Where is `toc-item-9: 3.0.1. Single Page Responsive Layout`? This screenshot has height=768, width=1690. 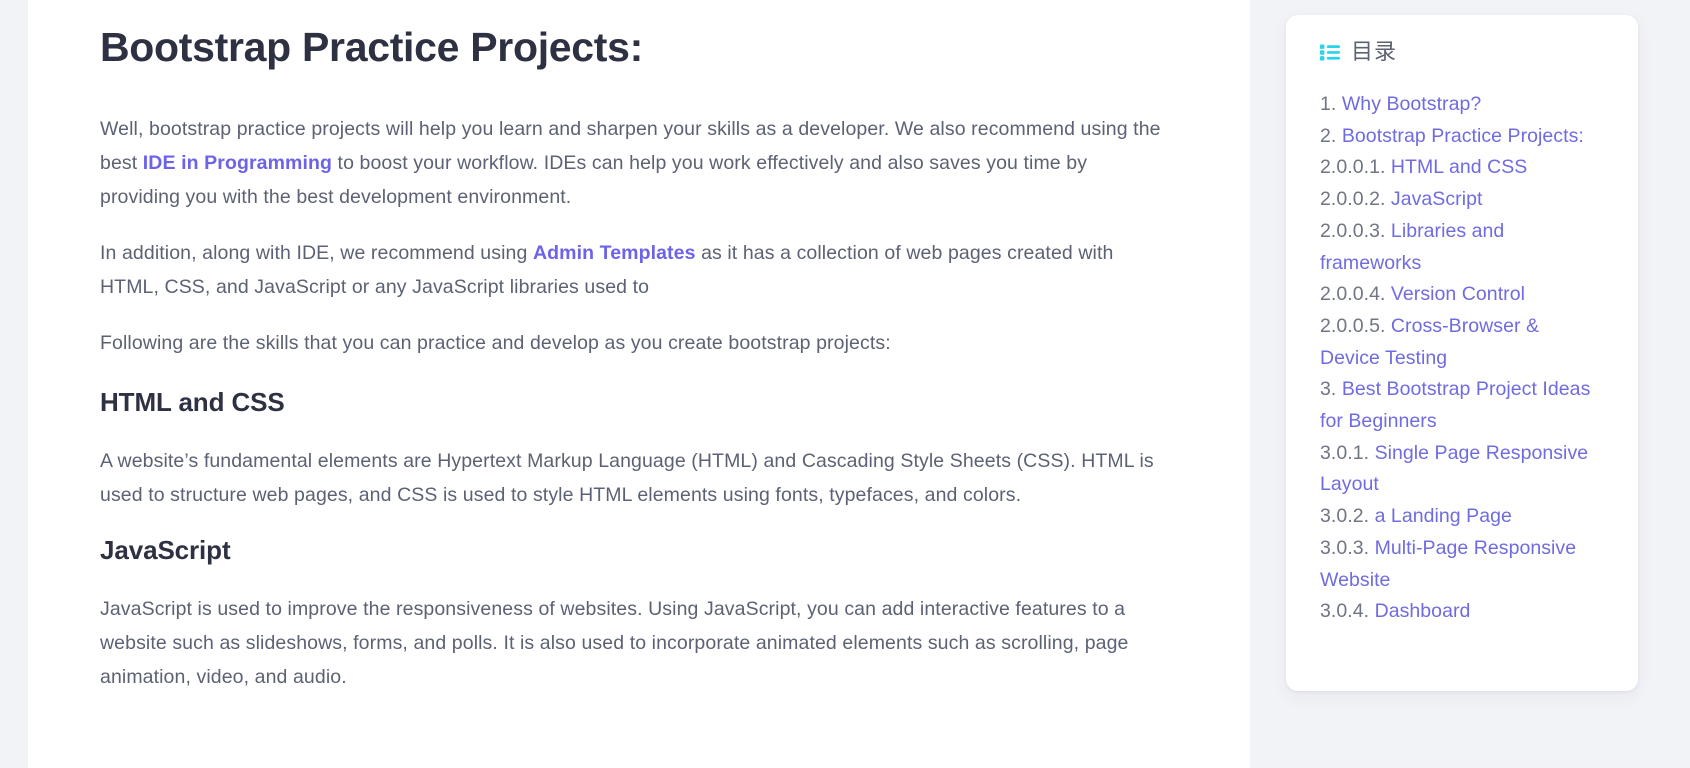
toc-item-9: 3.0.1. Single Page Responsive Layout is located at coordinates (1462, 469).